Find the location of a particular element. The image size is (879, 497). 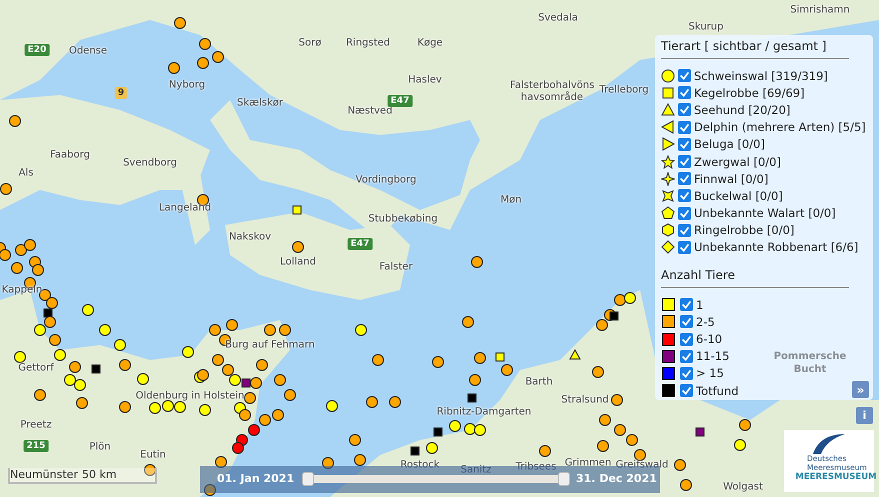

place-label: Gettorf is located at coordinates (36, 368).